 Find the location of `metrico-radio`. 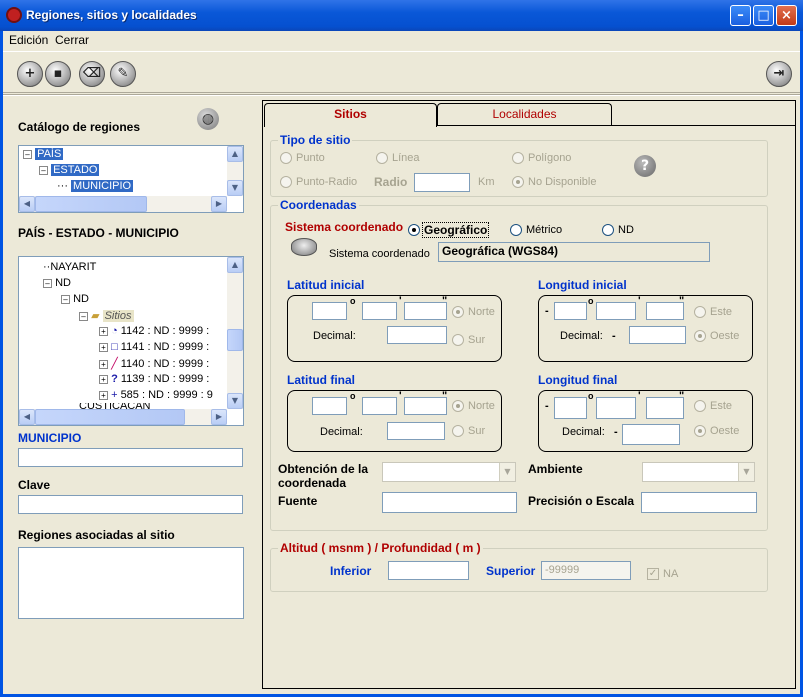

metrico-radio is located at coordinates (516, 230).